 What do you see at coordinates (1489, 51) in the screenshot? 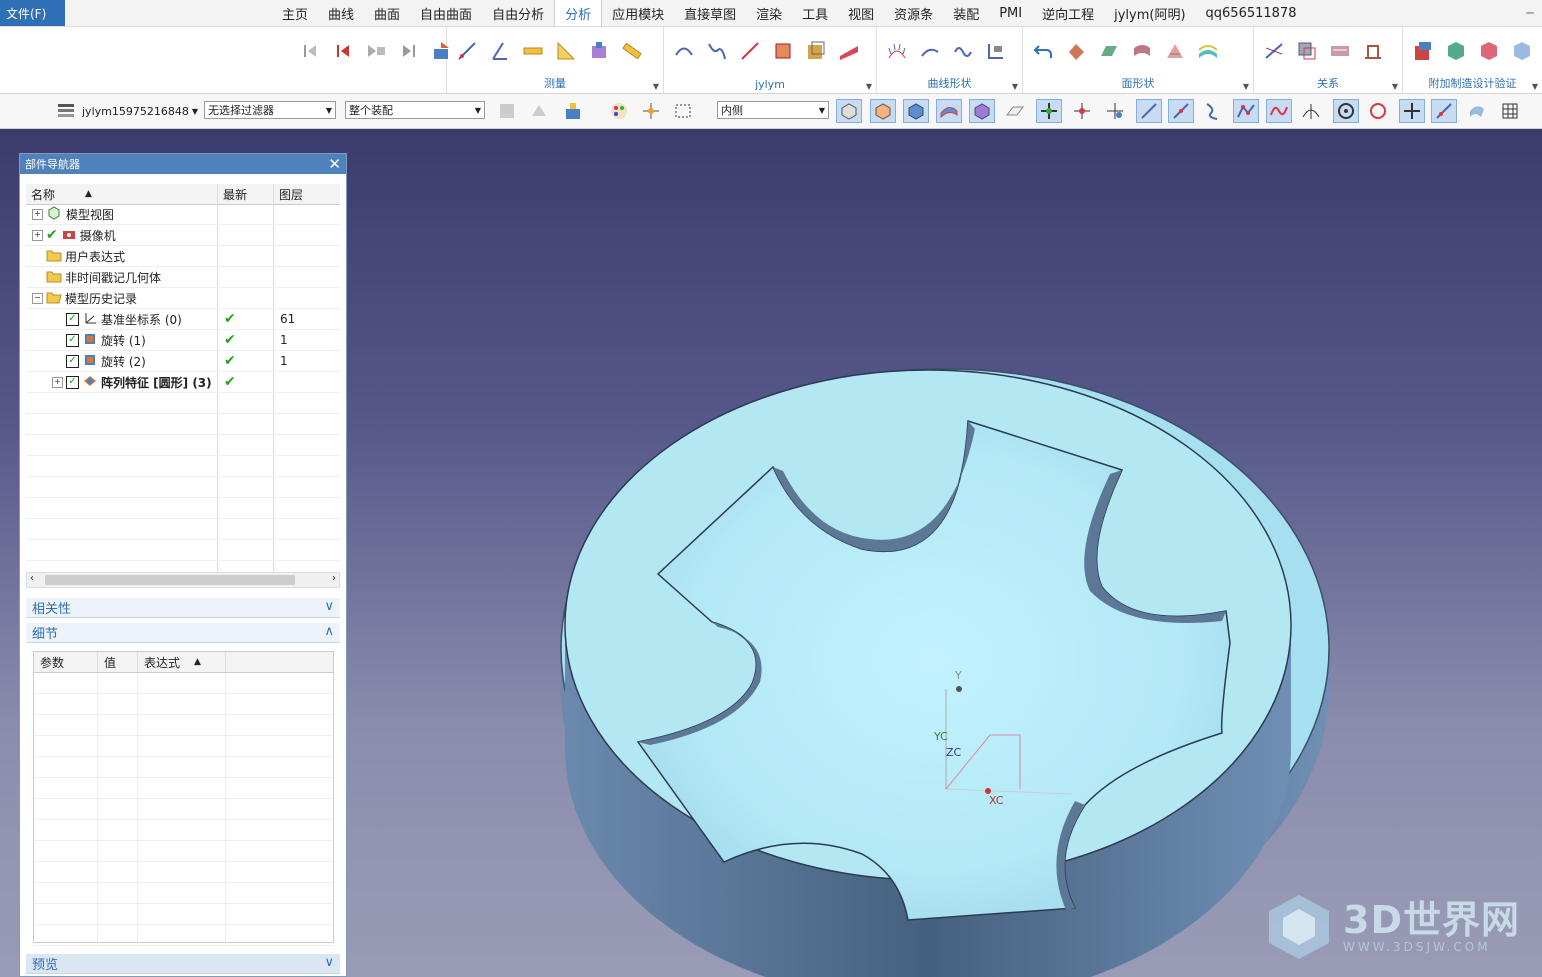
I see `am-support-icon` at bounding box center [1489, 51].